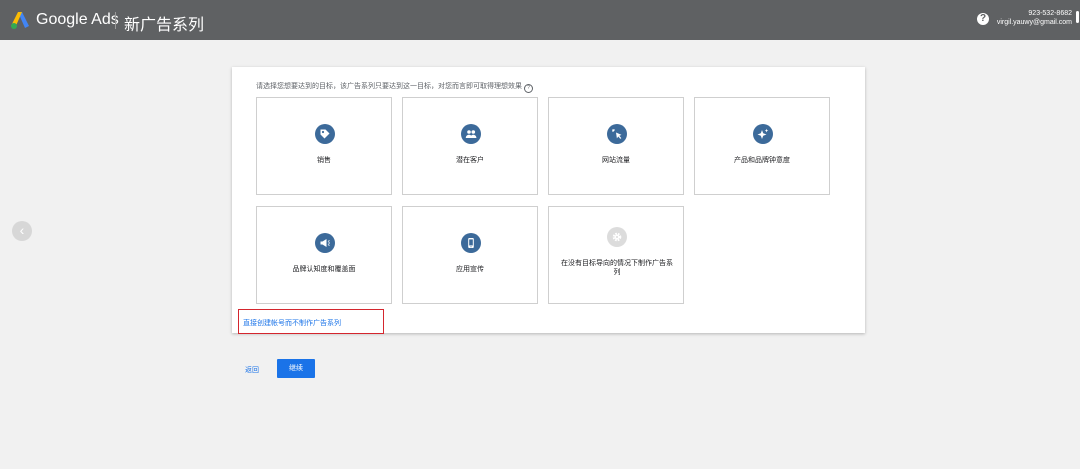  What do you see at coordinates (616, 255) in the screenshot?
I see `goal-tile-no-goal: 在没有目标导向的情况下制作广告系列` at bounding box center [616, 255].